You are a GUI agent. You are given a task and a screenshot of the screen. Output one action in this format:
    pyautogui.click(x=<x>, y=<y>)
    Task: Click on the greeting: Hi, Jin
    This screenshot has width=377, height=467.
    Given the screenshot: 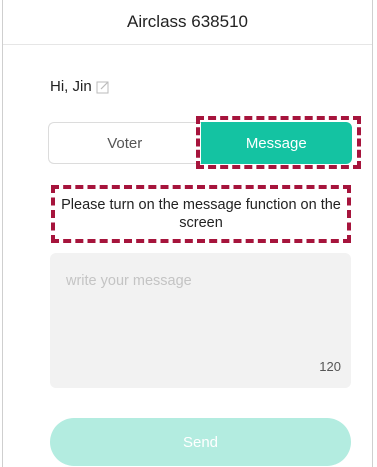 What is the action you would take?
    pyautogui.click(x=80, y=86)
    